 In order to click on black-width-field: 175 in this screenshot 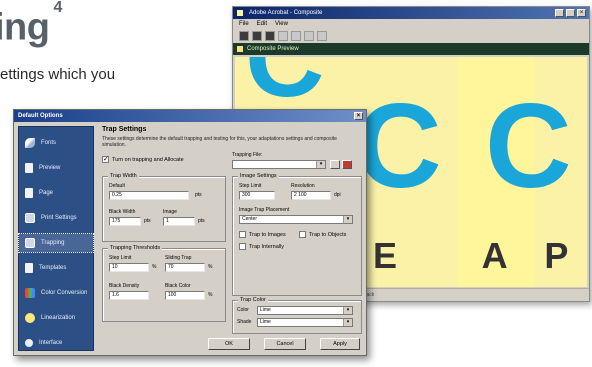, I will do `click(125, 221)`.